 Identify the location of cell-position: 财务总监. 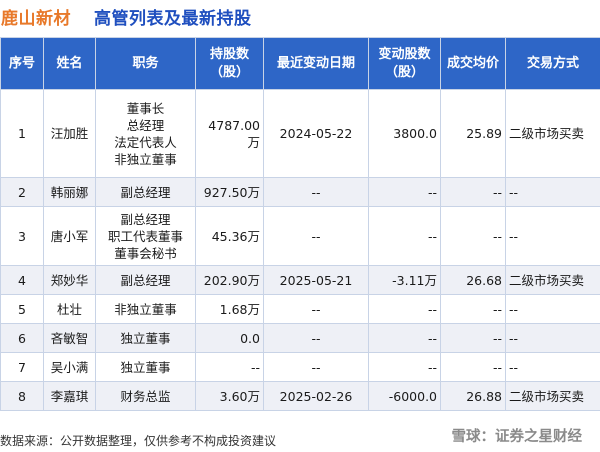
(145, 396).